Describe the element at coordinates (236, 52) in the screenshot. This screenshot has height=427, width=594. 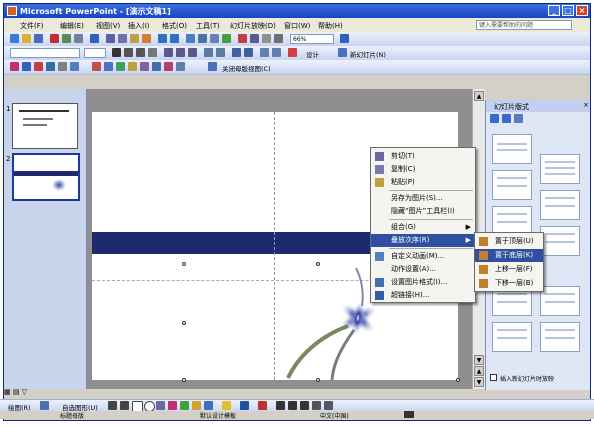
I see `increase-font-icon` at that location.